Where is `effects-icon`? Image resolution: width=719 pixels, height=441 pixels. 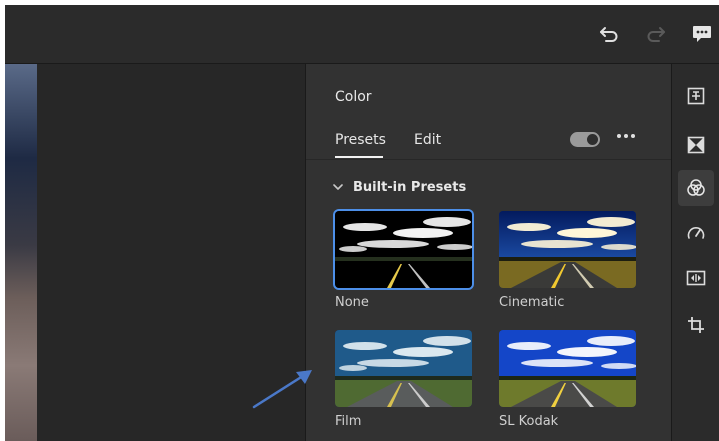
effects-icon is located at coordinates (696, 145).